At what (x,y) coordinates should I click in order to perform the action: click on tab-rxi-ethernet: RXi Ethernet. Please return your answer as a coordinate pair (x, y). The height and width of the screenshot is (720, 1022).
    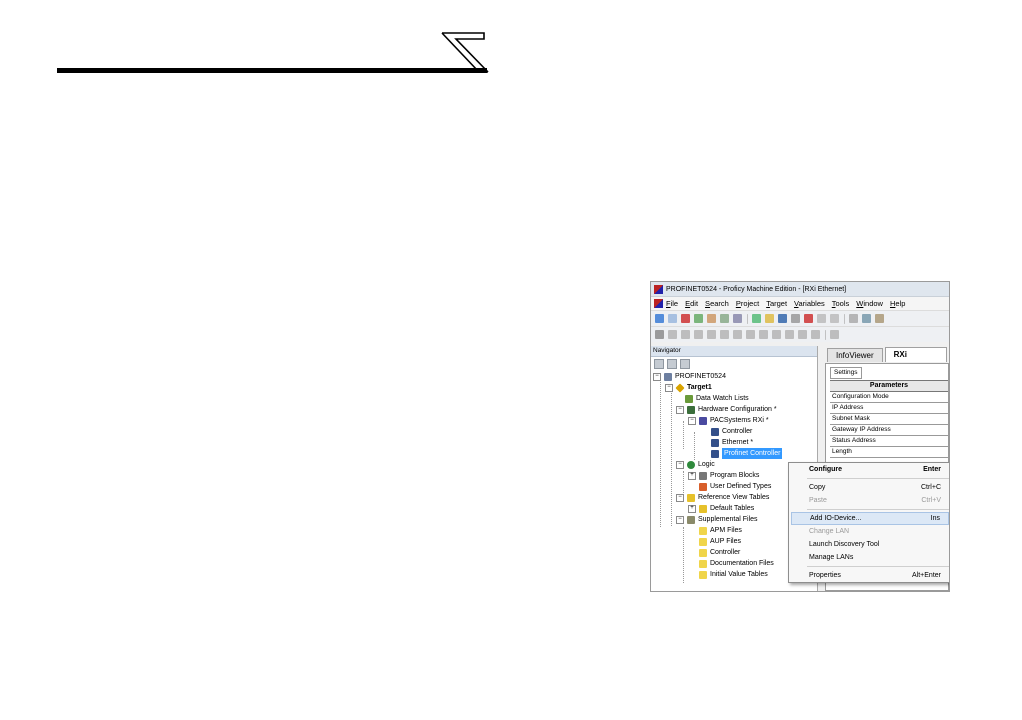
    Looking at the image, I should click on (915, 360).